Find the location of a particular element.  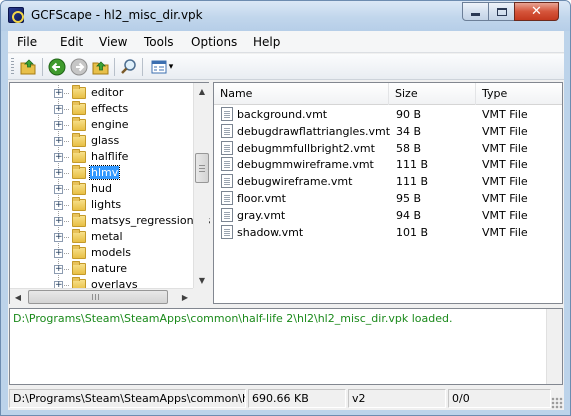

file-row: floor.vmt 95 B VMT File is located at coordinates (388, 198).